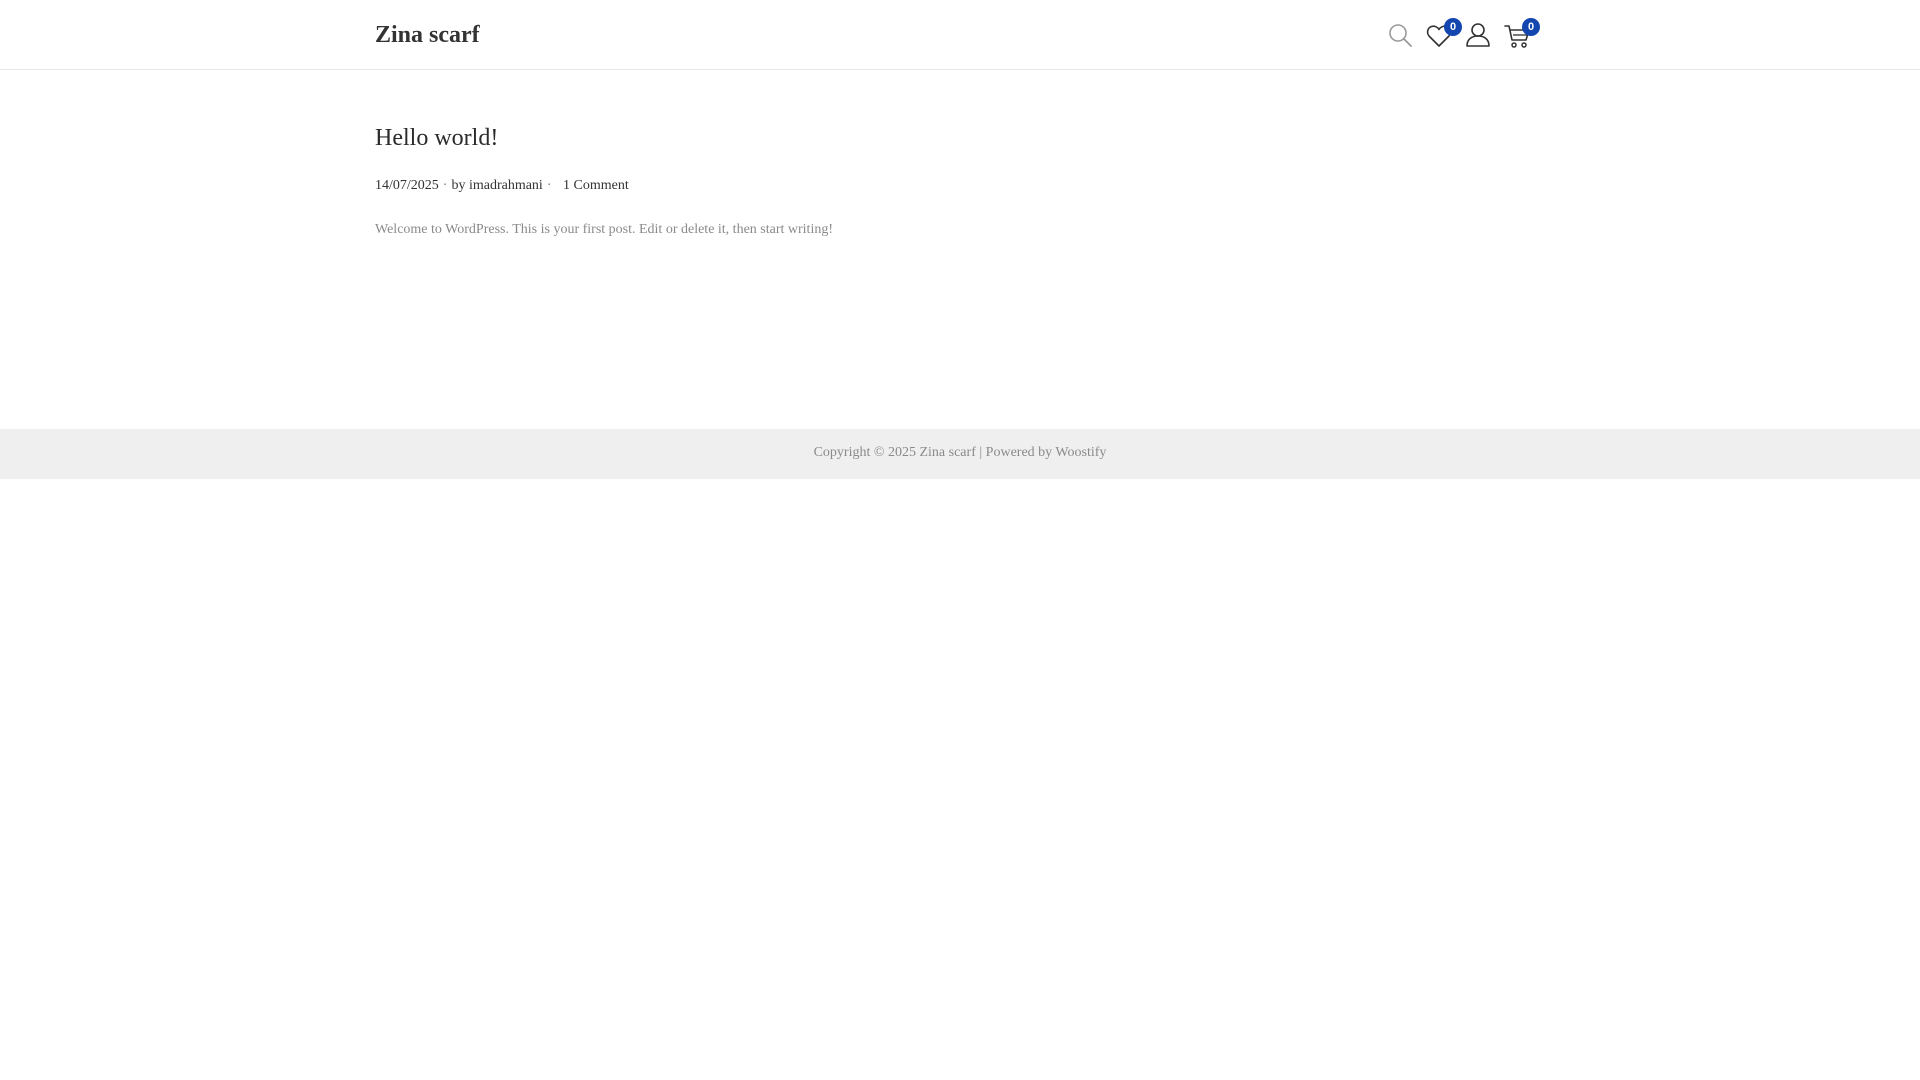 This screenshot has height=1080, width=1920. Describe the element at coordinates (407, 185) in the screenshot. I see `post-date-link: 14/07/2025` at that location.